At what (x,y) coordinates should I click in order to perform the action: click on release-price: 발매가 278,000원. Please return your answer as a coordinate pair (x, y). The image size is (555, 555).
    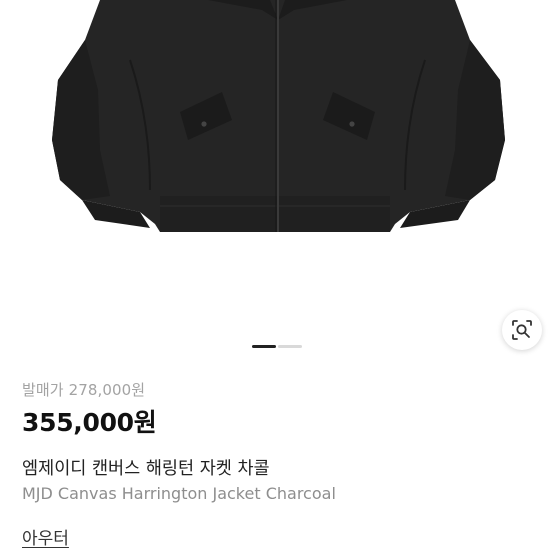
    Looking at the image, I should click on (83, 389).